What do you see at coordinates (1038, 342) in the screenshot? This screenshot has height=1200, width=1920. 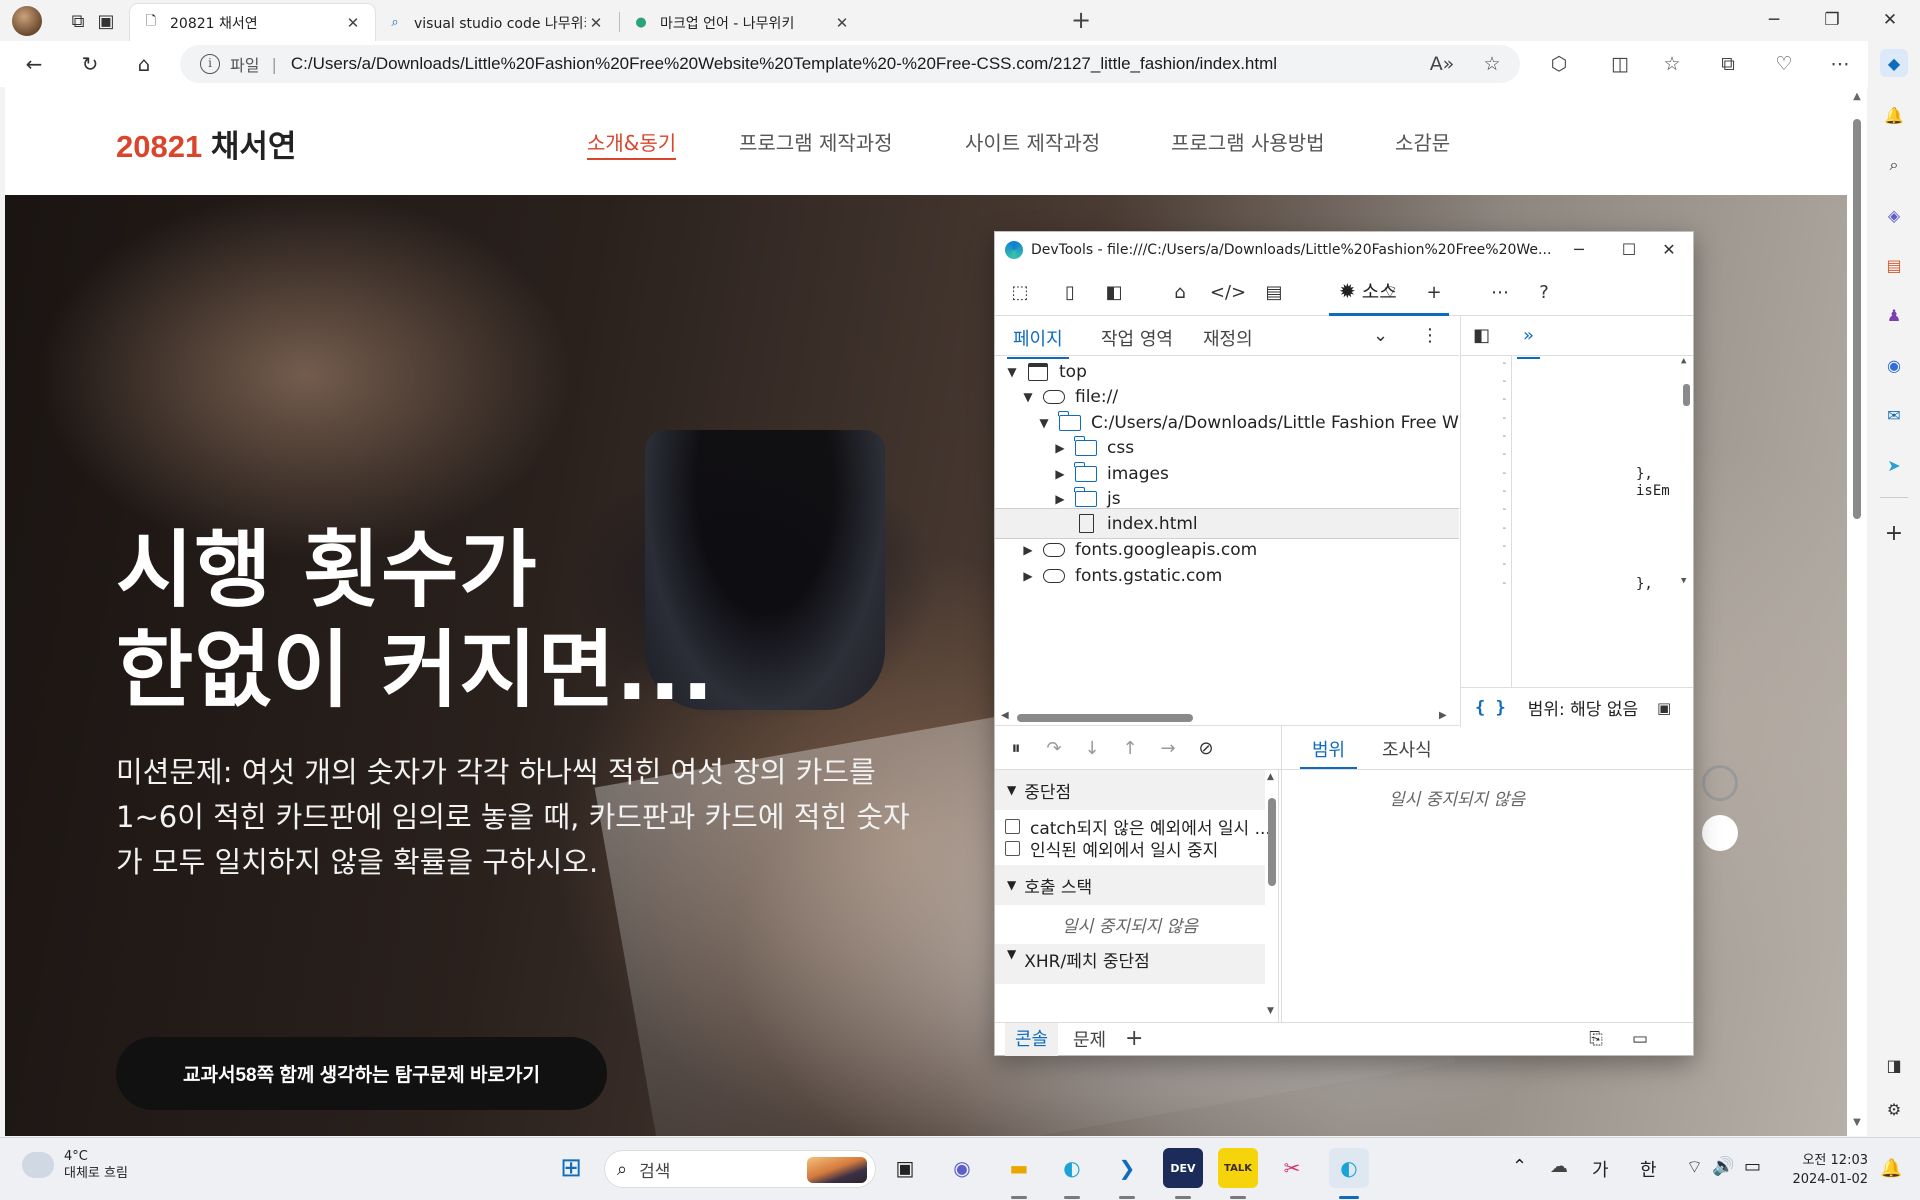 I see `tab-page: 페이지` at bounding box center [1038, 342].